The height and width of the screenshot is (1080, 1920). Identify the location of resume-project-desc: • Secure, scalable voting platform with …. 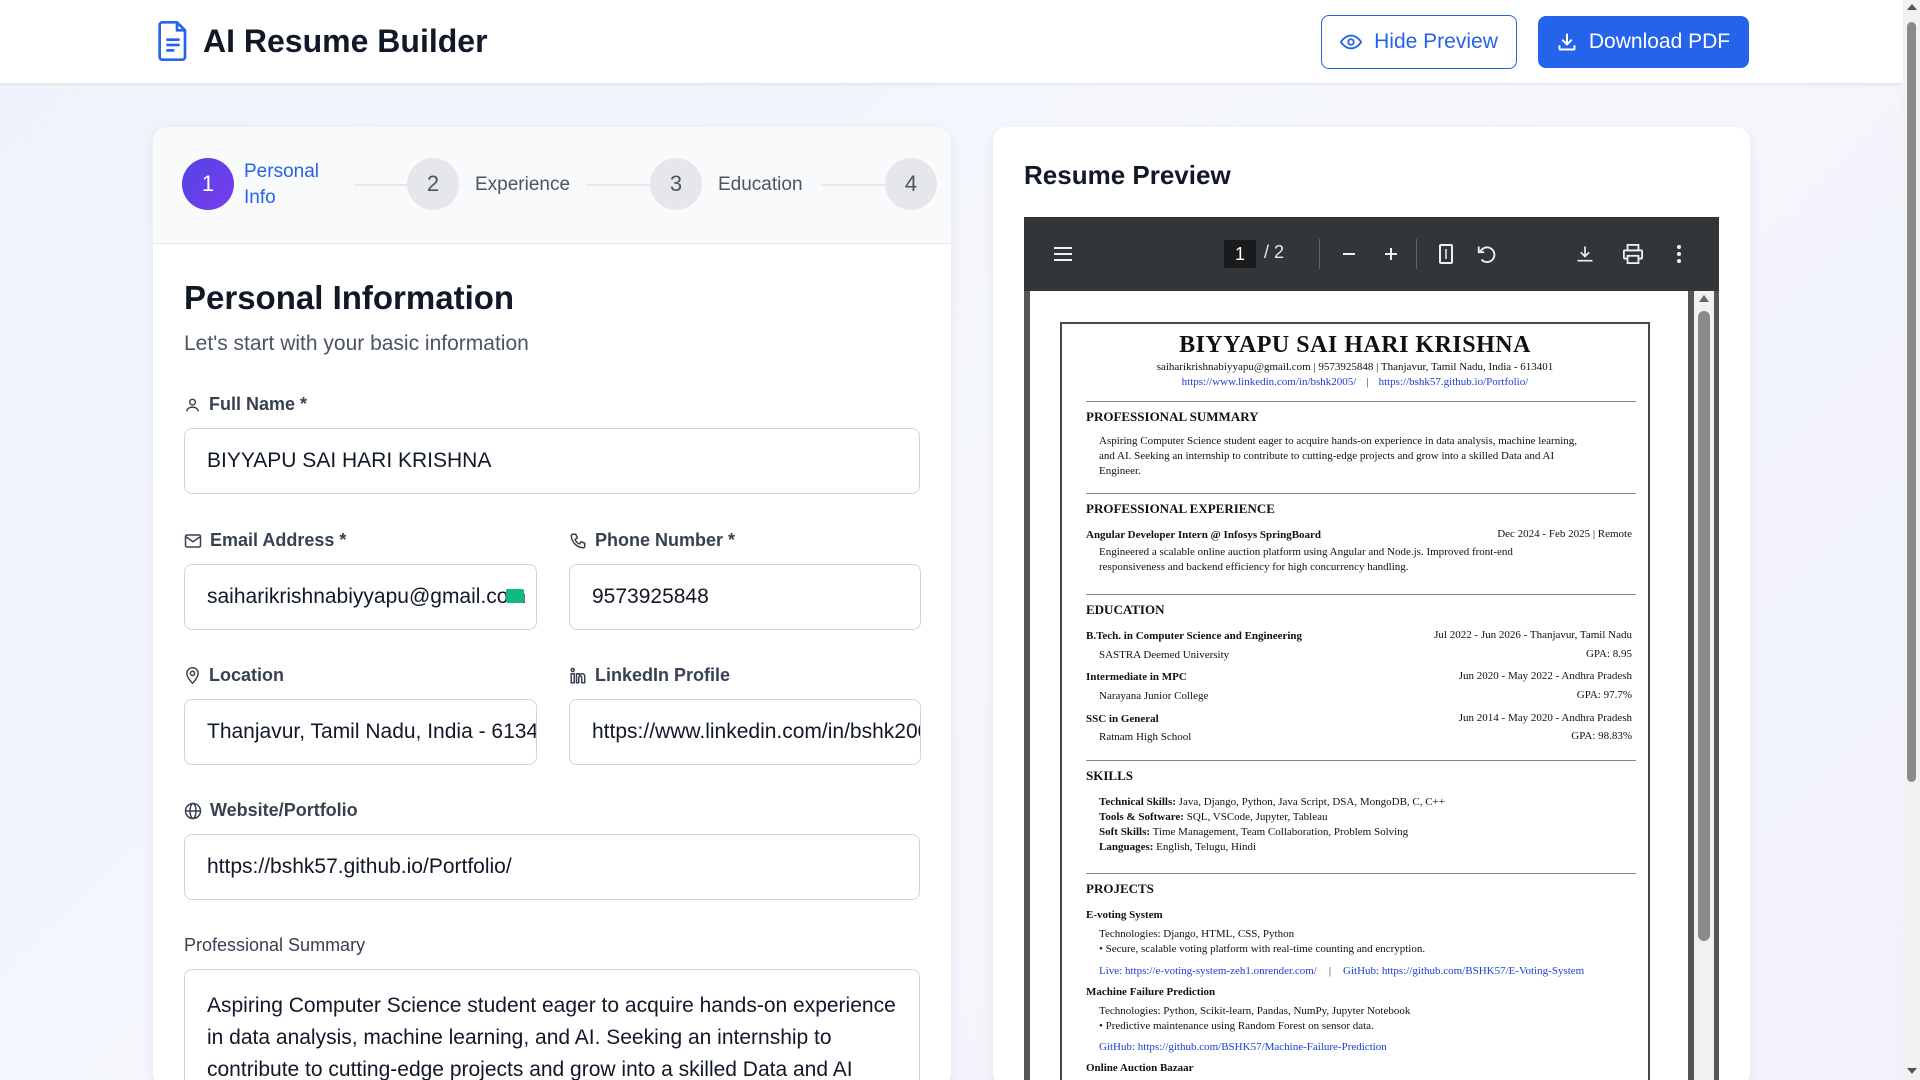
(1262, 949).